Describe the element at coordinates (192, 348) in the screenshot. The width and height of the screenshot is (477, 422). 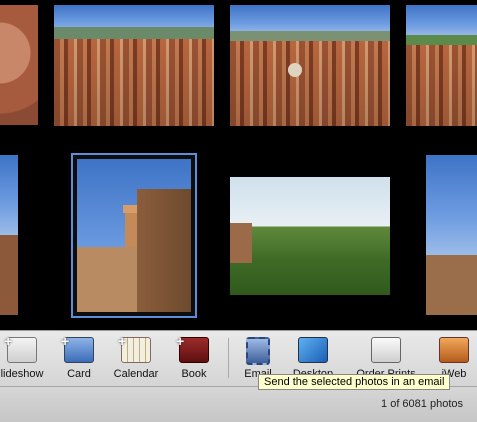
I see `book-icon: +` at that location.